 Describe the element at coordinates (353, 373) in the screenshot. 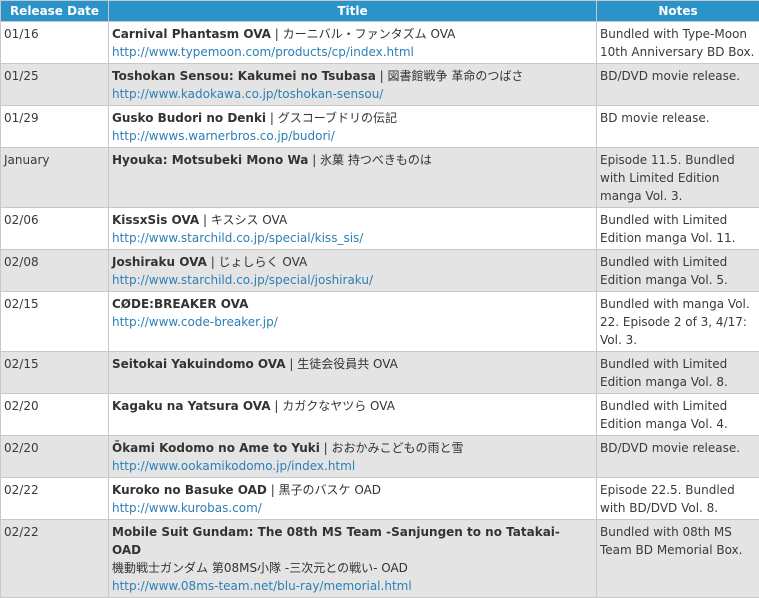

I see `title-cell: Seitokai Yakuindomo OVA | 生徒会役員共 OVA` at that location.